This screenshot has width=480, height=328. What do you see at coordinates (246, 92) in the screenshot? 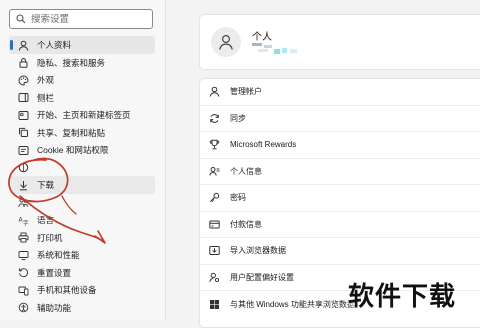
I see `row-label: 管理帐户` at bounding box center [246, 92].